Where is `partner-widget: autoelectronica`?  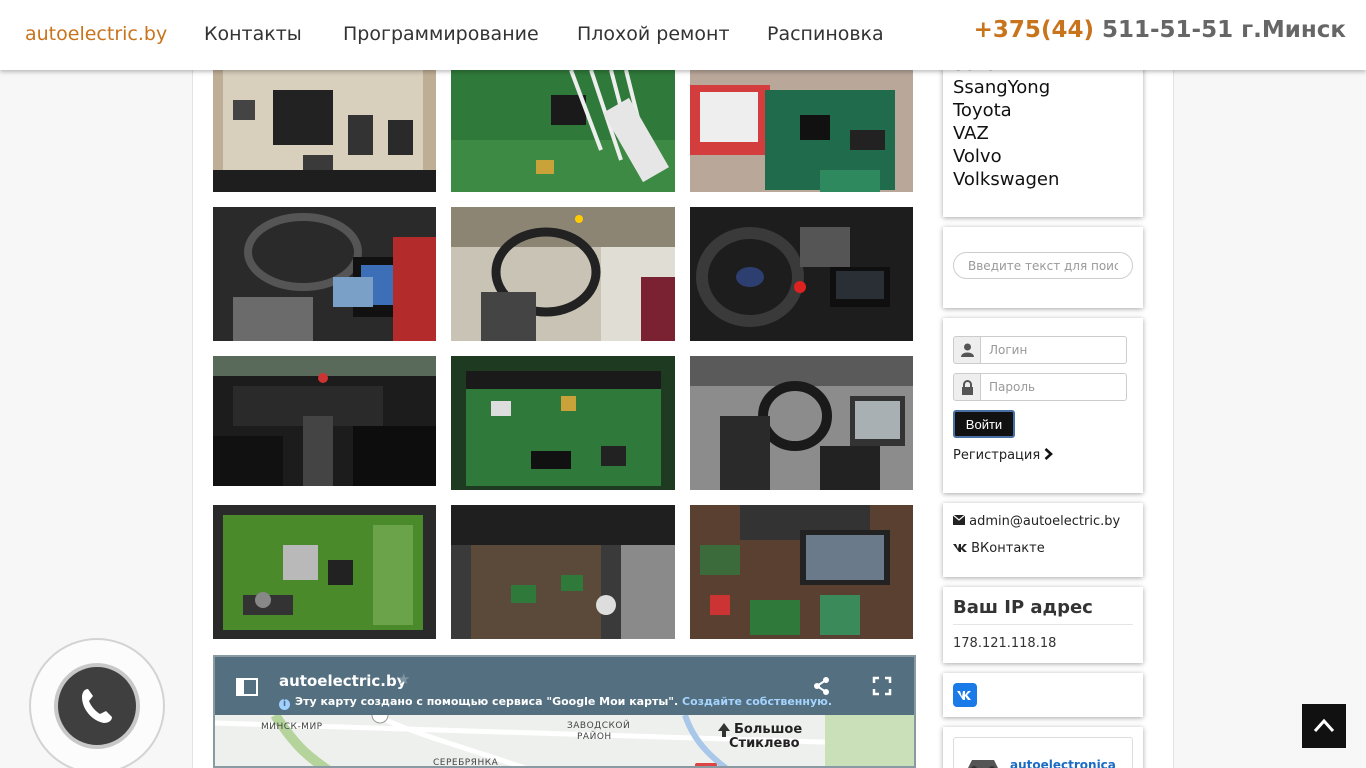 partner-widget: autoelectronica is located at coordinates (1043, 747).